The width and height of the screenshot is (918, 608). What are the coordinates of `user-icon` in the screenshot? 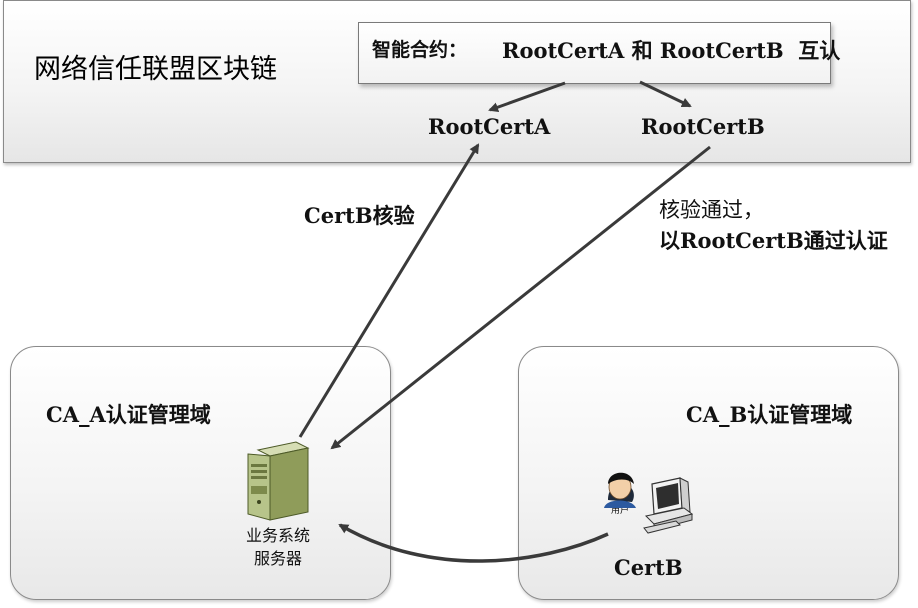 It's located at (620, 490).